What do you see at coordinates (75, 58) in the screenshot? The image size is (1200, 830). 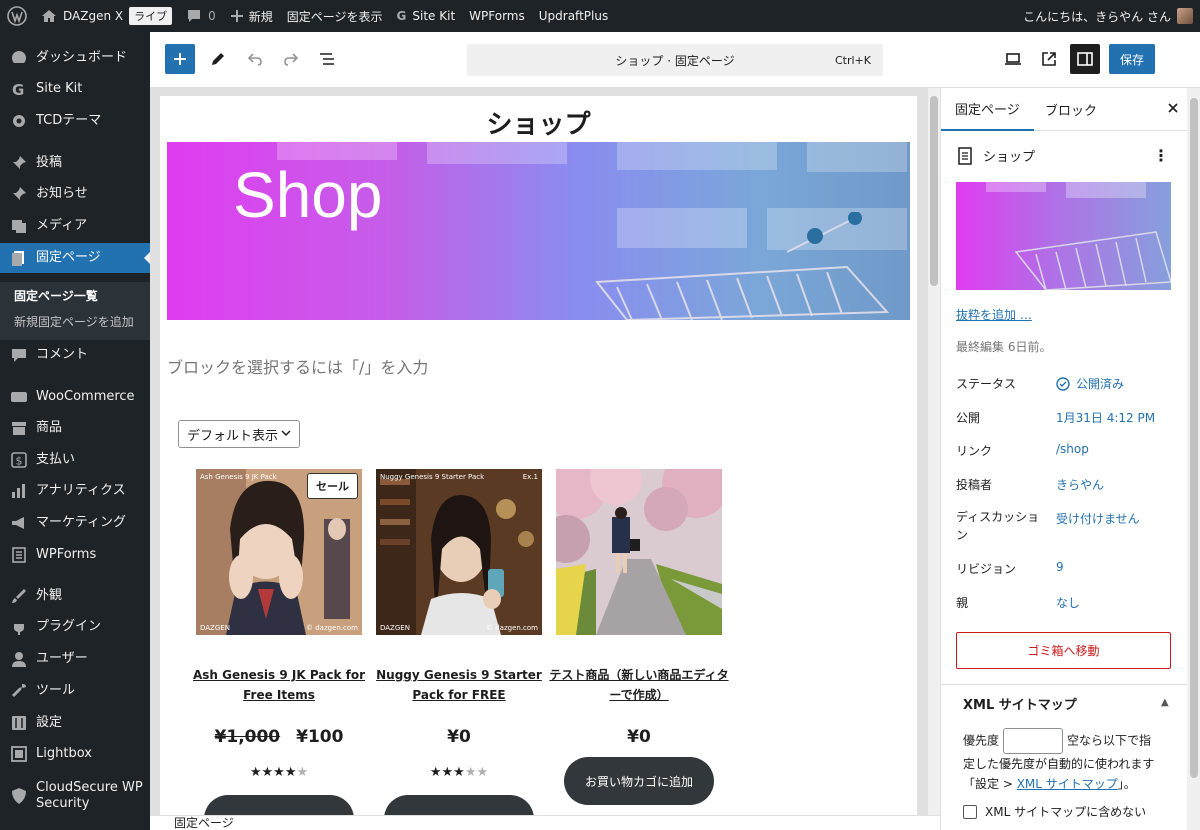 I see `sidebar-item-1: ダッシュボード` at bounding box center [75, 58].